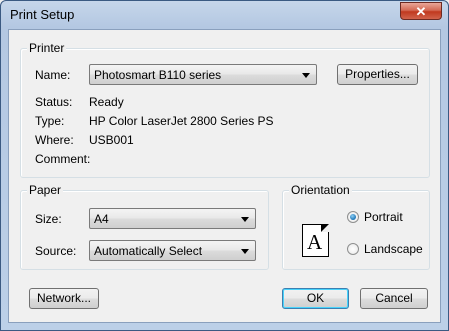  What do you see at coordinates (42, 14) in the screenshot?
I see `window-title: Print Setup` at bounding box center [42, 14].